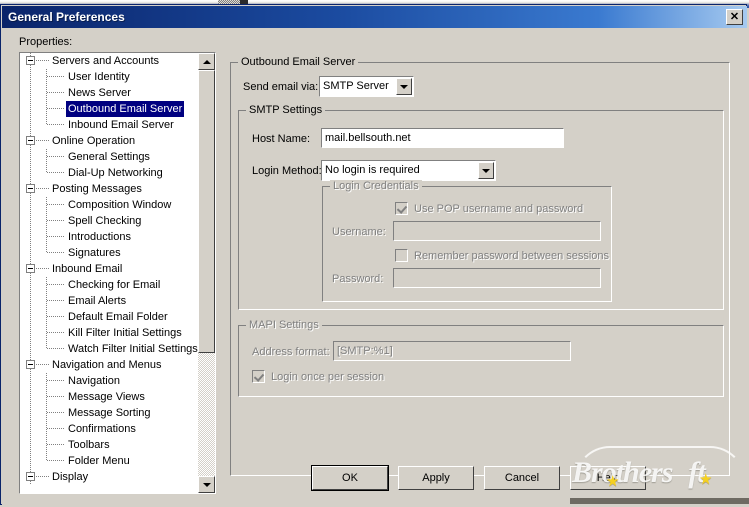 This screenshot has width=749, height=507. Describe the element at coordinates (734, 17) in the screenshot. I see `close-icon: ✕` at that location.